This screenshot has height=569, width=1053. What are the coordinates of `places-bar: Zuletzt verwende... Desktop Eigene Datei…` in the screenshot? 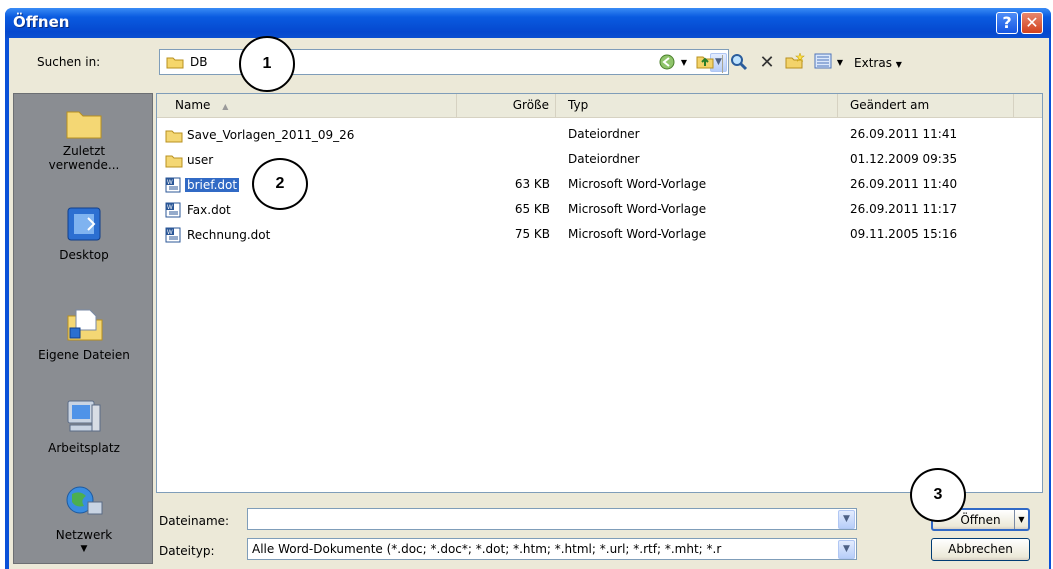 It's located at (83, 328).